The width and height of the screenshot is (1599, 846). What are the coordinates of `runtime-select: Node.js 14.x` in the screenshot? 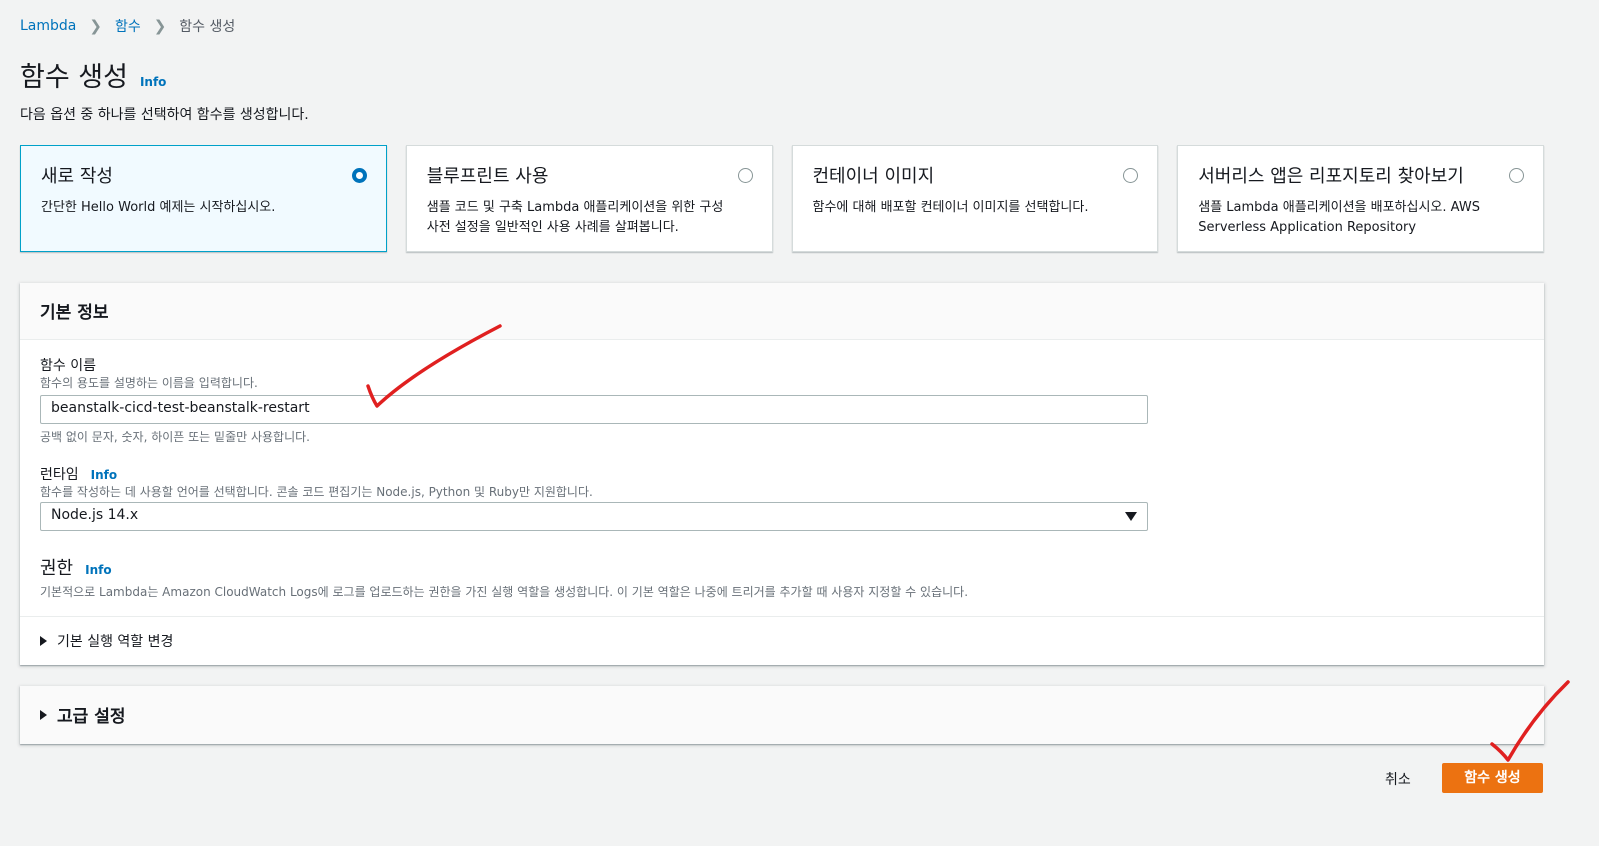 It's located at (594, 516).